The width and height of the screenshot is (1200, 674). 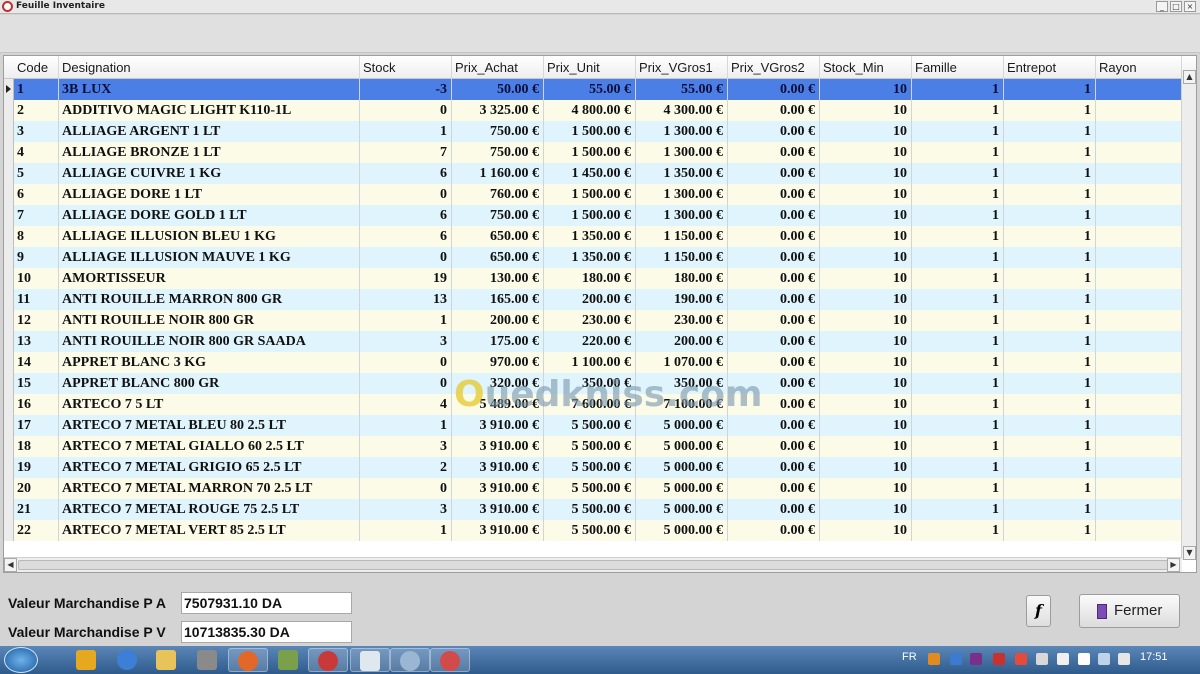 What do you see at coordinates (36, 299) in the screenshot?
I see `cell-code: 11` at bounding box center [36, 299].